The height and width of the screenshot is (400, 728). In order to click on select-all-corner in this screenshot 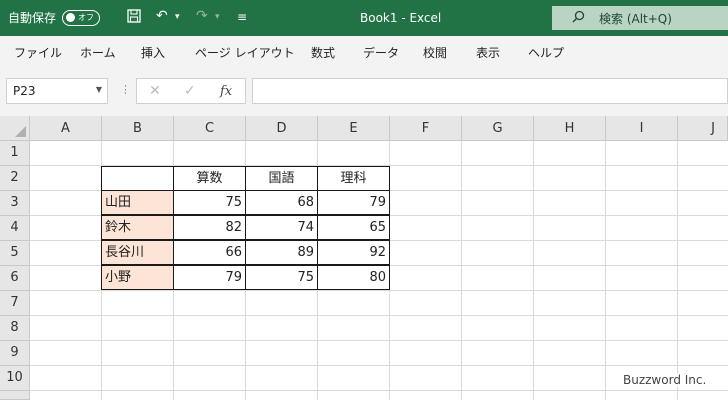, I will do `click(15, 128)`.